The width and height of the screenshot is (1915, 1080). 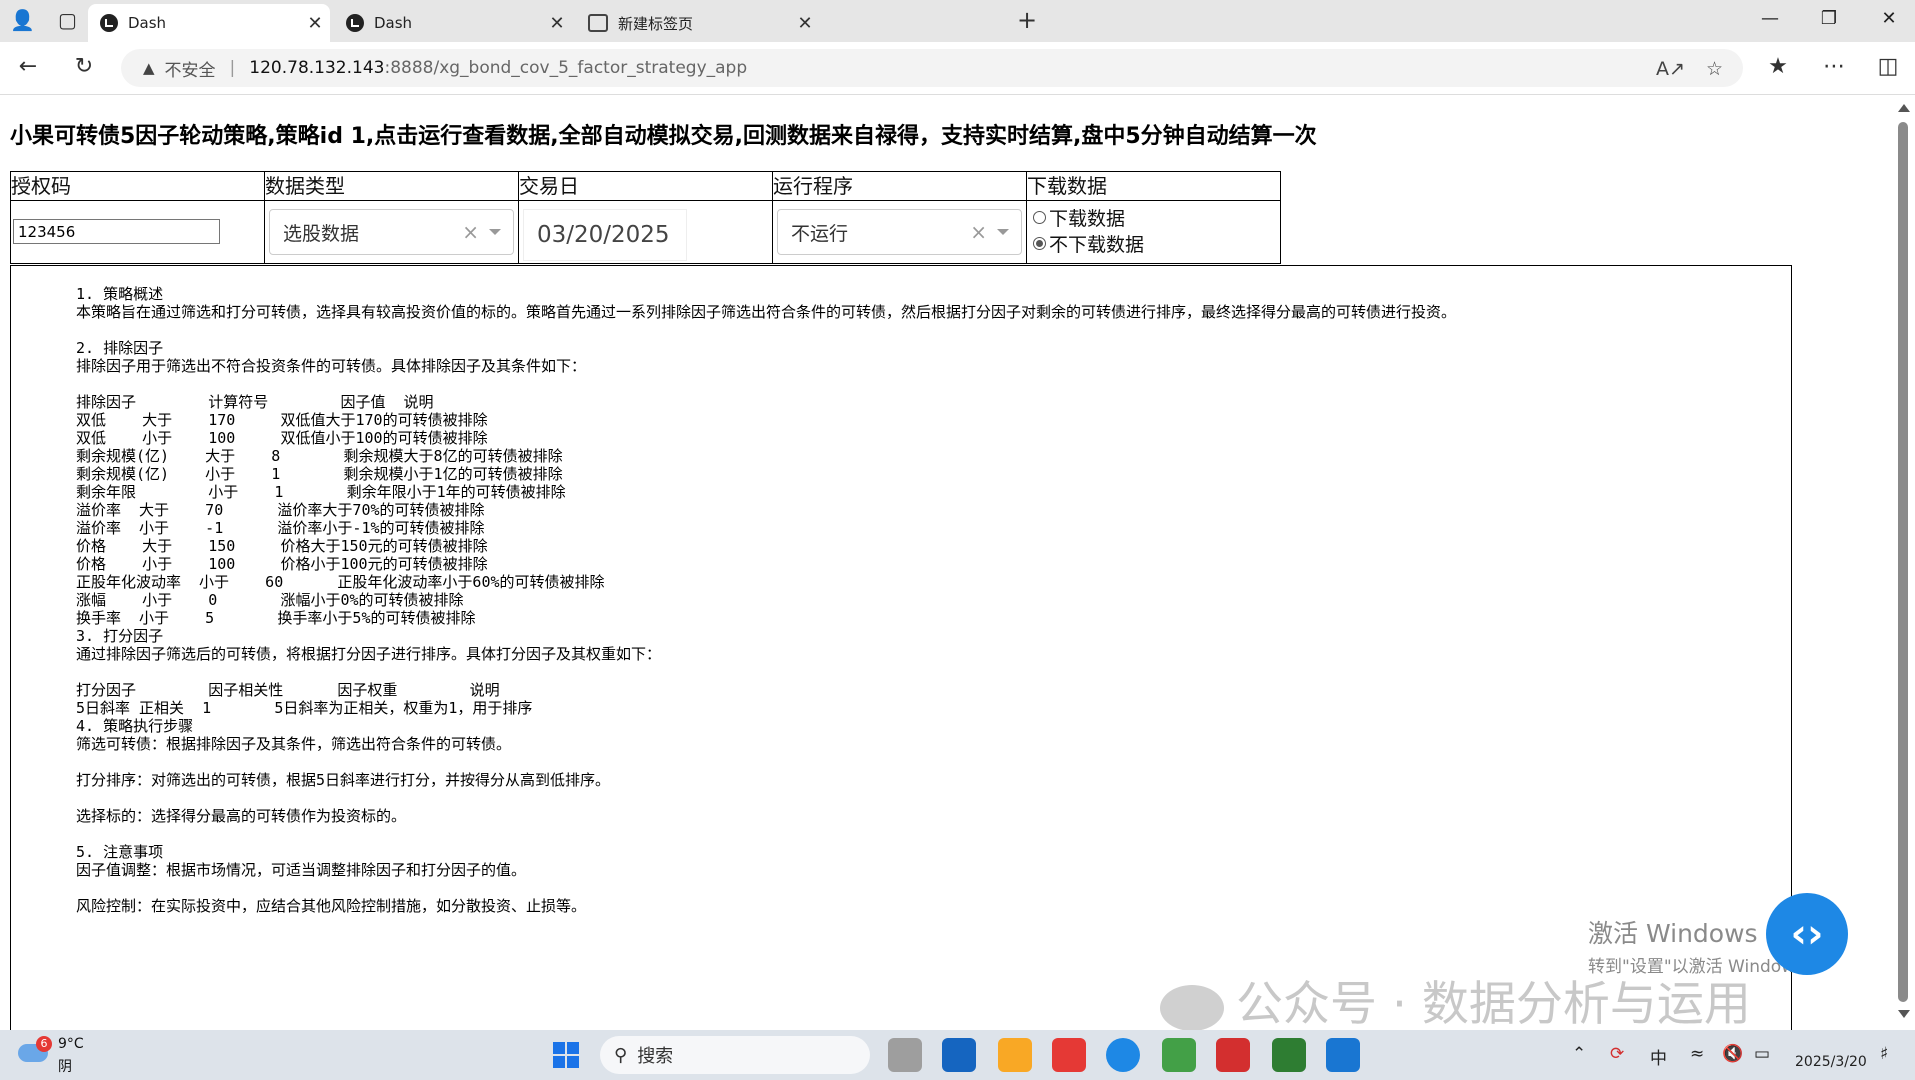 I want to click on tab-strip: 👤 ▢ Dash ✕ Dash ✕ 新建标签页 ✕ + — ❐ ✕, so click(x=957, y=21).